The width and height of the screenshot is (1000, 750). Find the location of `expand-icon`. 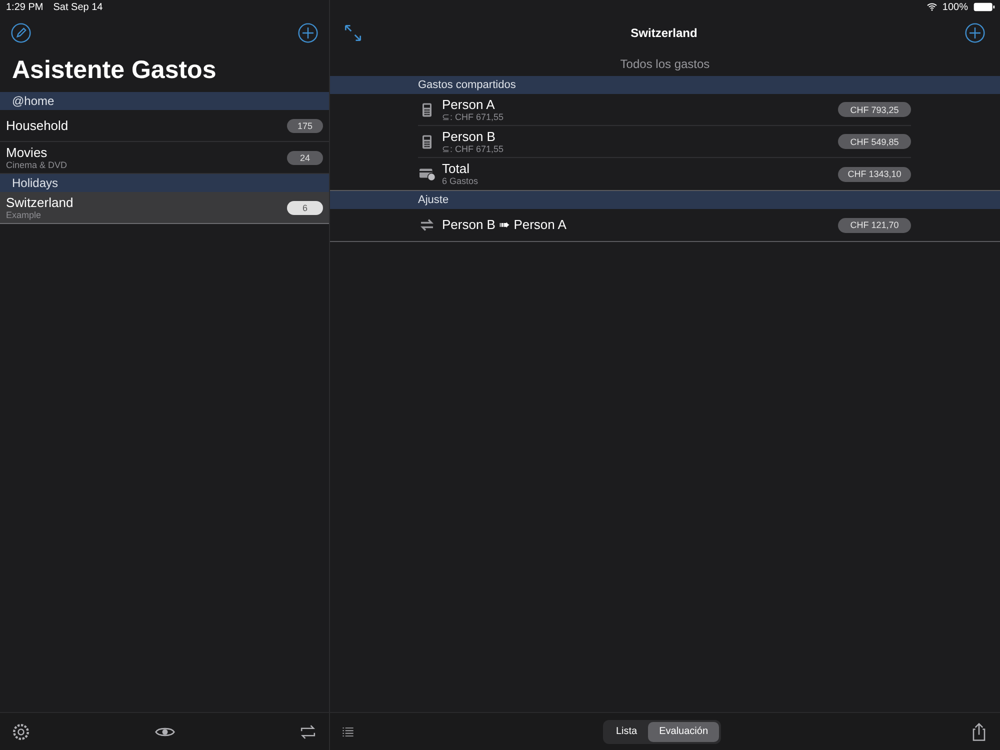

expand-icon is located at coordinates (353, 33).